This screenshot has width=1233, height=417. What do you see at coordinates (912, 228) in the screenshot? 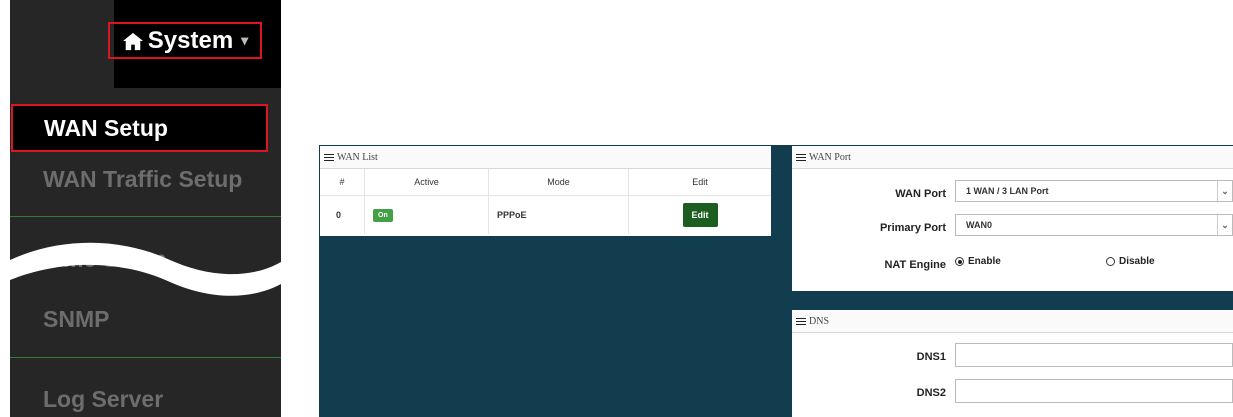
I see `primary-port-label: Primary Port` at bounding box center [912, 228].